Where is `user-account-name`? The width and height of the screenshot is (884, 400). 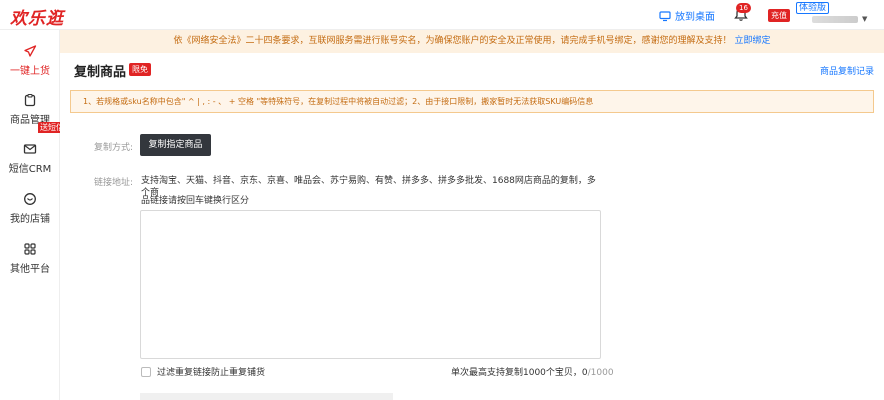
user-account-name is located at coordinates (835, 19).